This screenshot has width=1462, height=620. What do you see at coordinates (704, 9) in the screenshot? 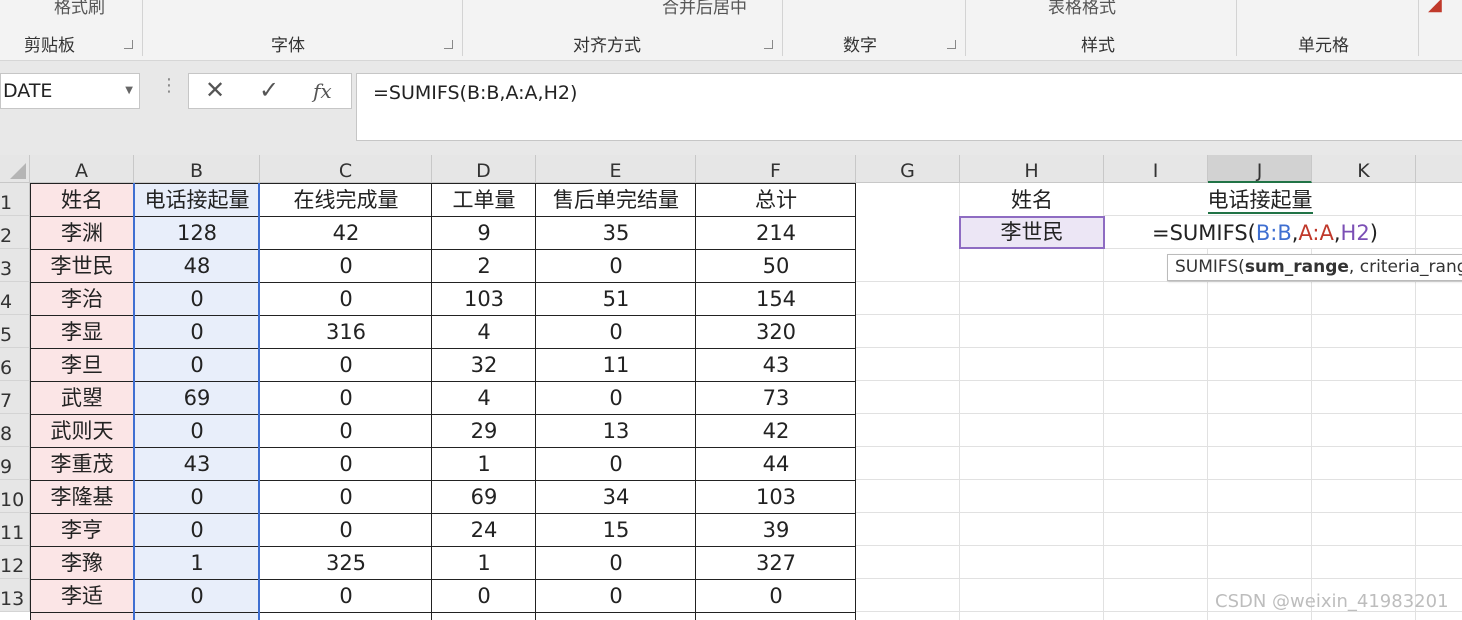
I see `merge-center-button: 合并后居中` at bounding box center [704, 9].